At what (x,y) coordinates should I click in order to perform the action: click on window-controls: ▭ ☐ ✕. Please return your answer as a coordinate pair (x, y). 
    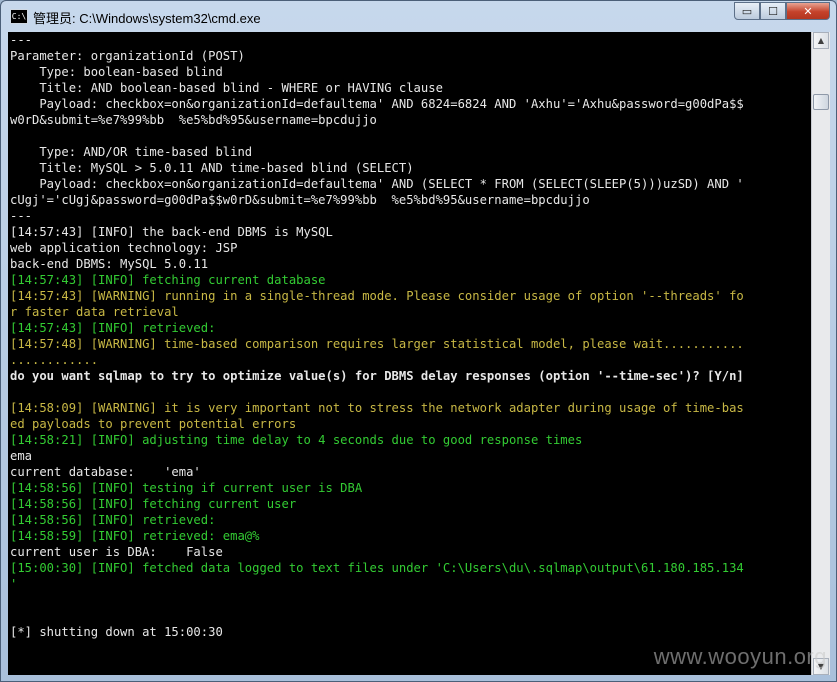
    Looking at the image, I should click on (782, 12).